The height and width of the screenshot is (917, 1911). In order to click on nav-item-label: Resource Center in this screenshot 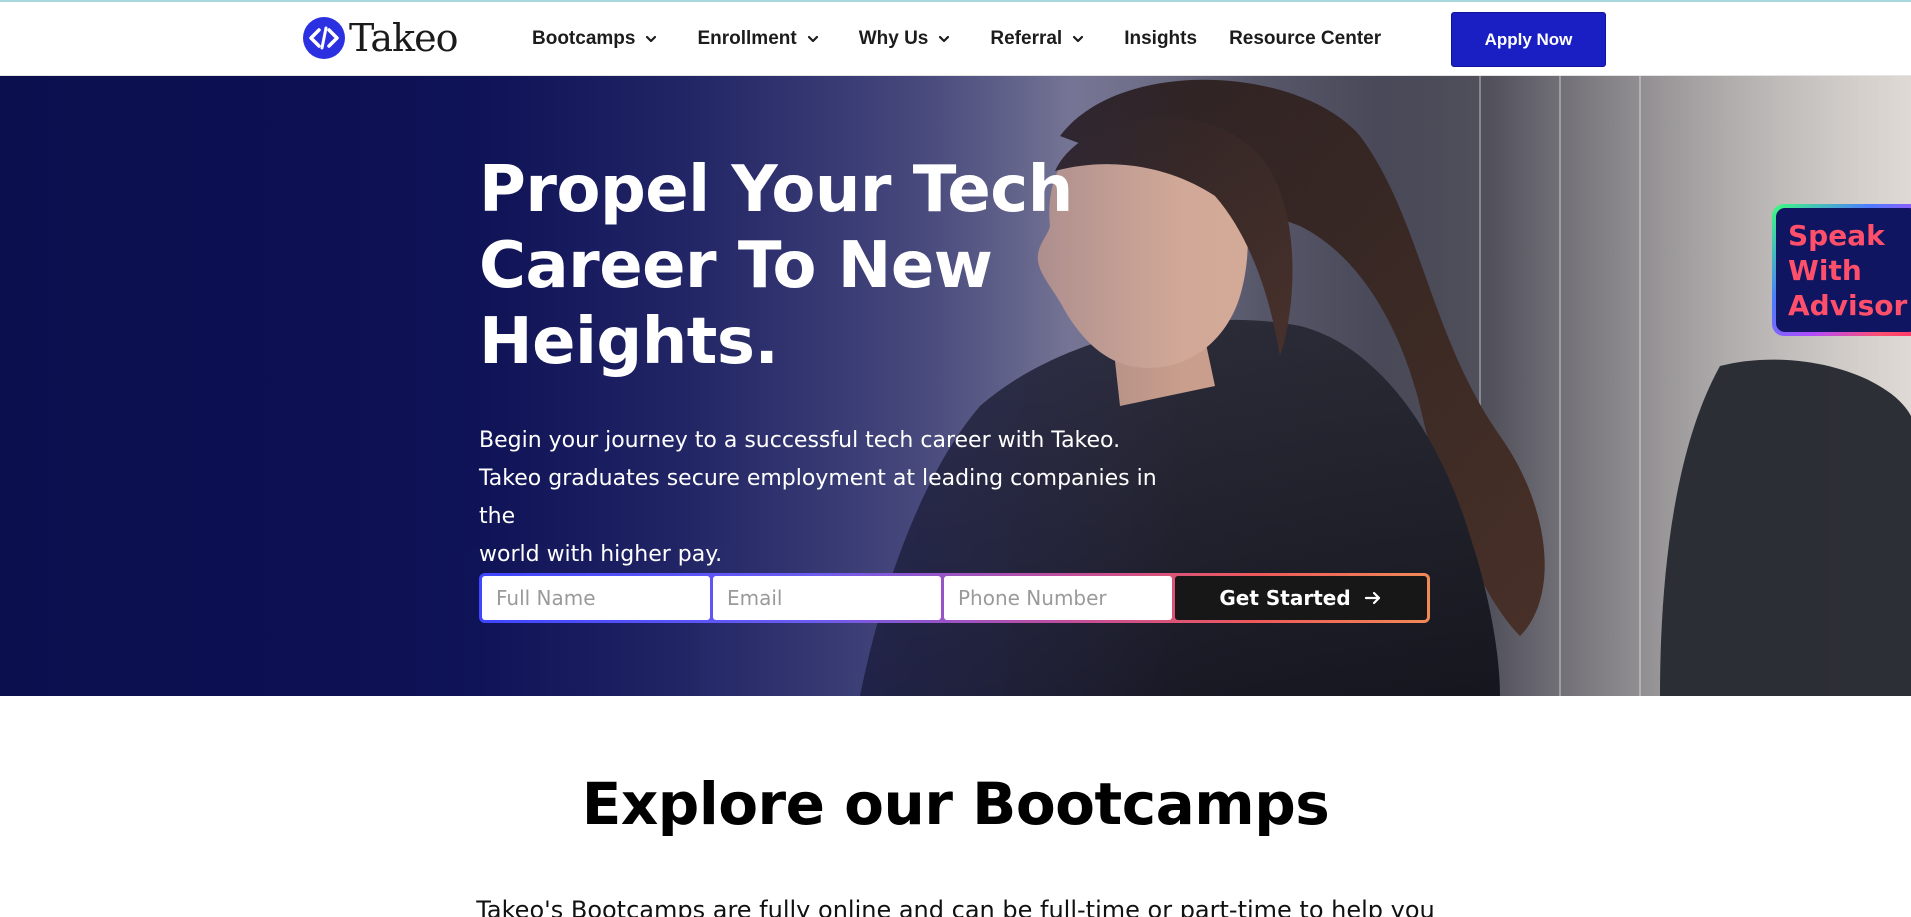, I will do `click(1305, 38)`.